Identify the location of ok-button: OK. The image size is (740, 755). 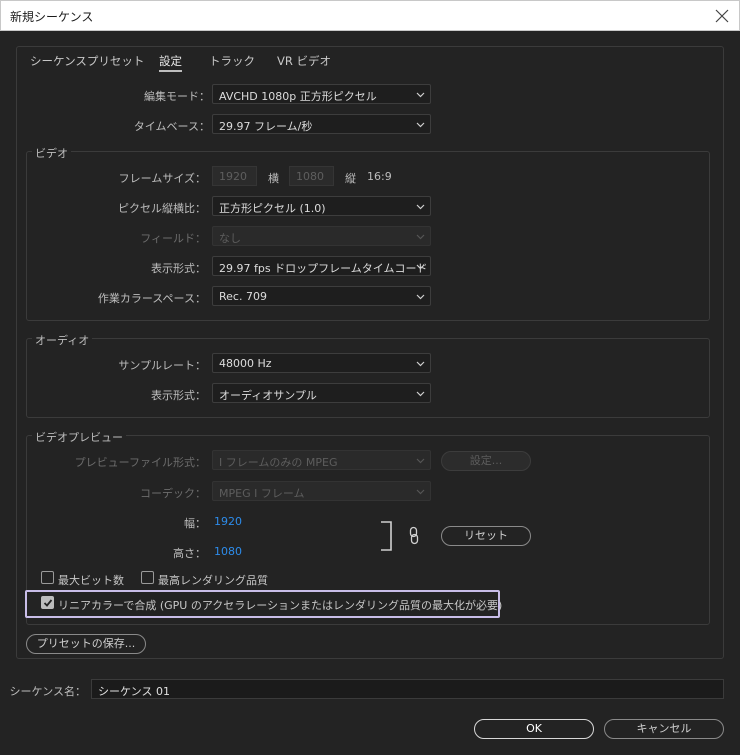
(534, 729).